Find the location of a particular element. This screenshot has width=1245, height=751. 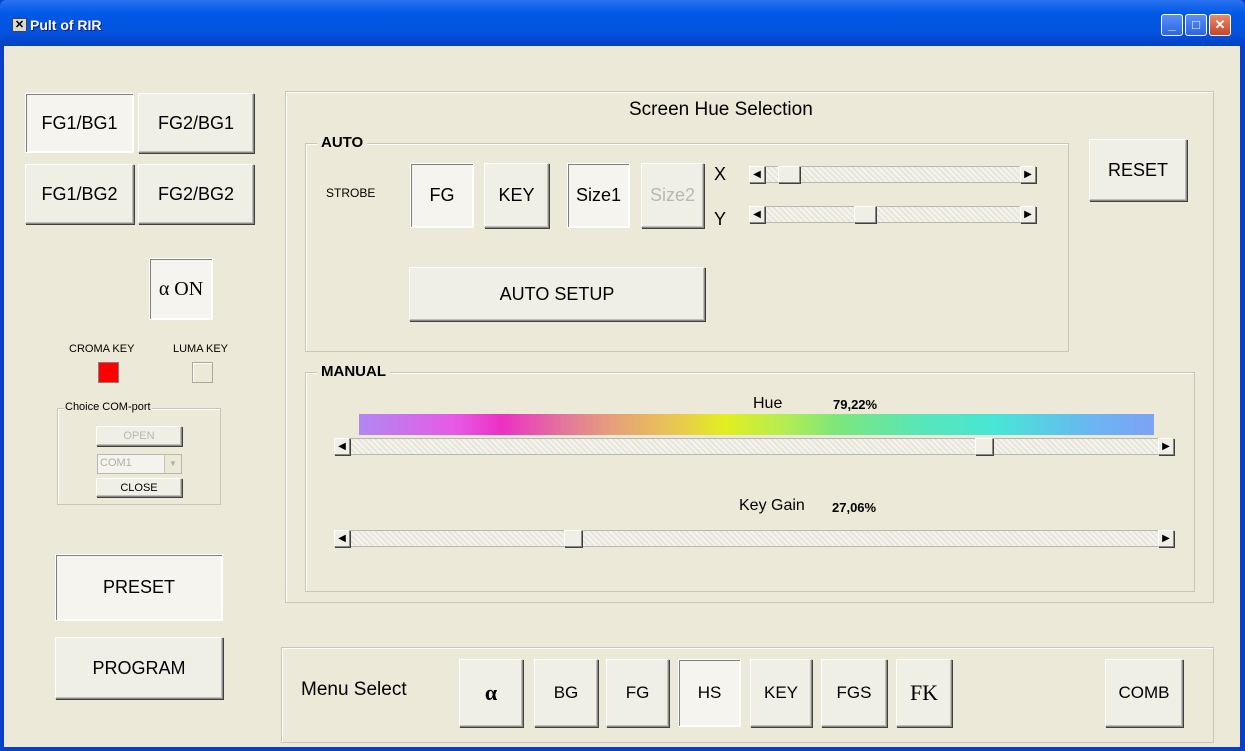

x-label: X is located at coordinates (720, 174).